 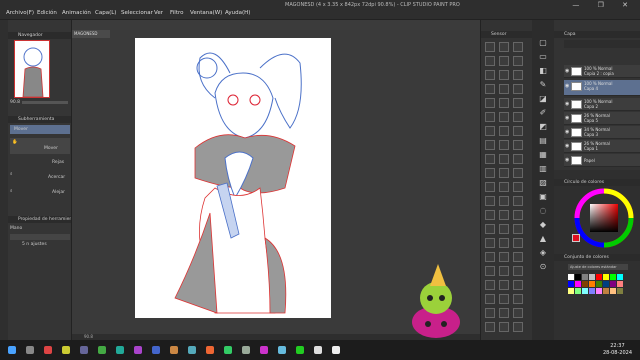 What do you see at coordinates (237, 13) in the screenshot?
I see `menu-help: Ayuda(H)` at bounding box center [237, 13].